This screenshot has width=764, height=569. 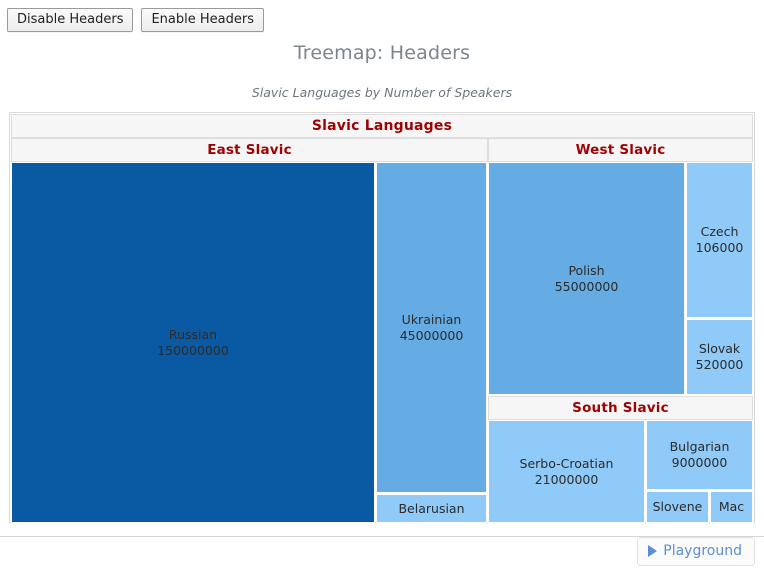 What do you see at coordinates (719, 231) in the screenshot?
I see `treemap-leaf-label: Czech` at bounding box center [719, 231].